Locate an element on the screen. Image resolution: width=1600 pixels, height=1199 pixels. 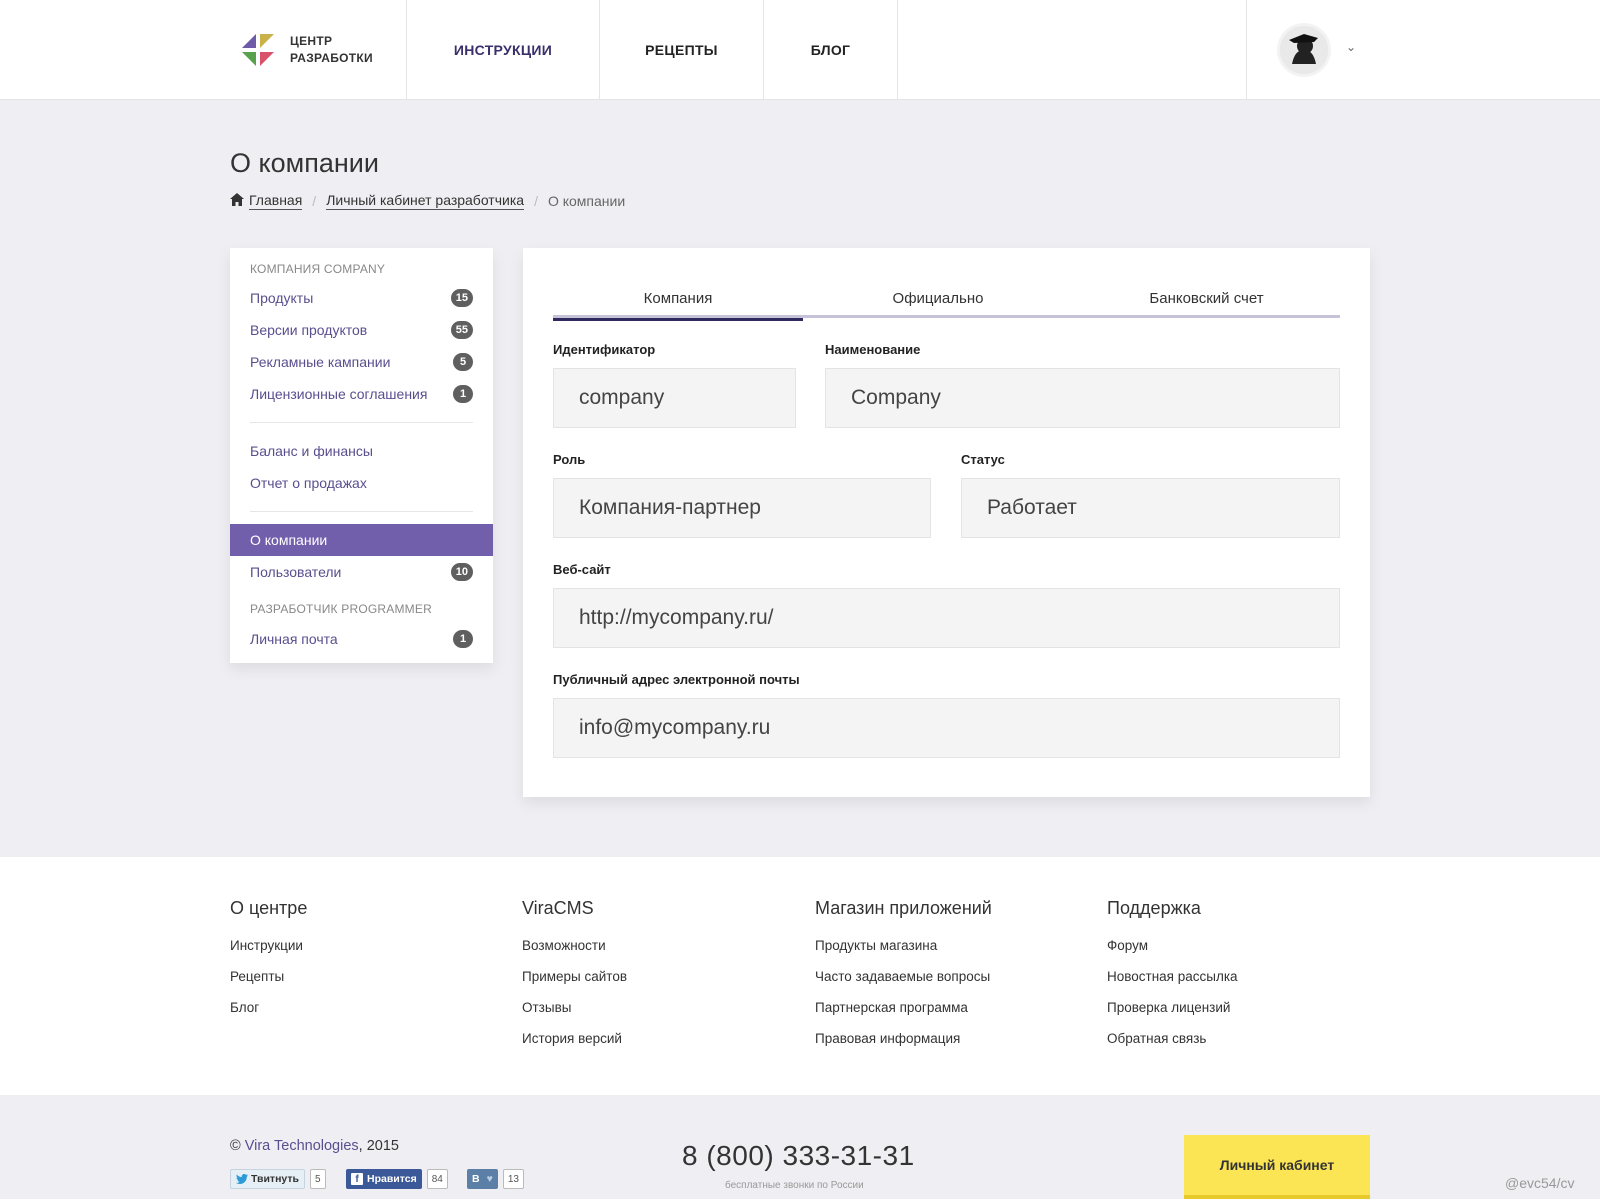
phone-number: 8 (800) 333-31-31 is located at coordinates (798, 1155).